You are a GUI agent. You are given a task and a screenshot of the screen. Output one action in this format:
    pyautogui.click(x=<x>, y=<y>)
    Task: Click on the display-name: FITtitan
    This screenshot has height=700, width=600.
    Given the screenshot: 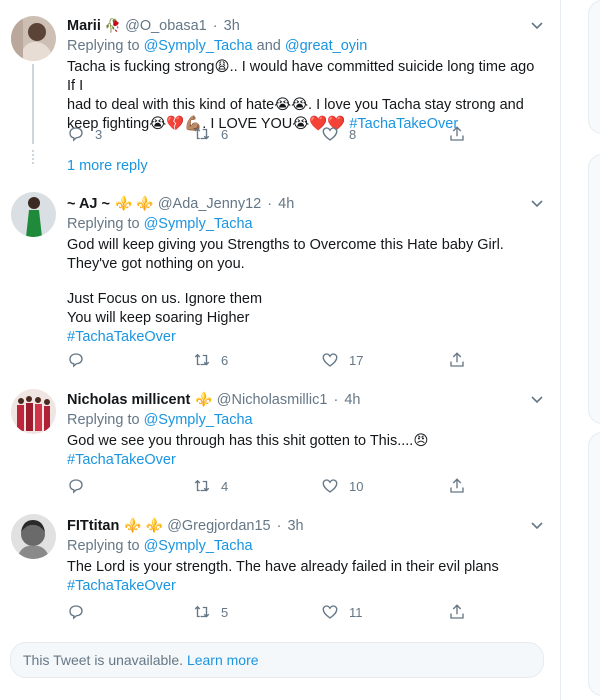 What is the action you would take?
    pyautogui.click(x=93, y=526)
    